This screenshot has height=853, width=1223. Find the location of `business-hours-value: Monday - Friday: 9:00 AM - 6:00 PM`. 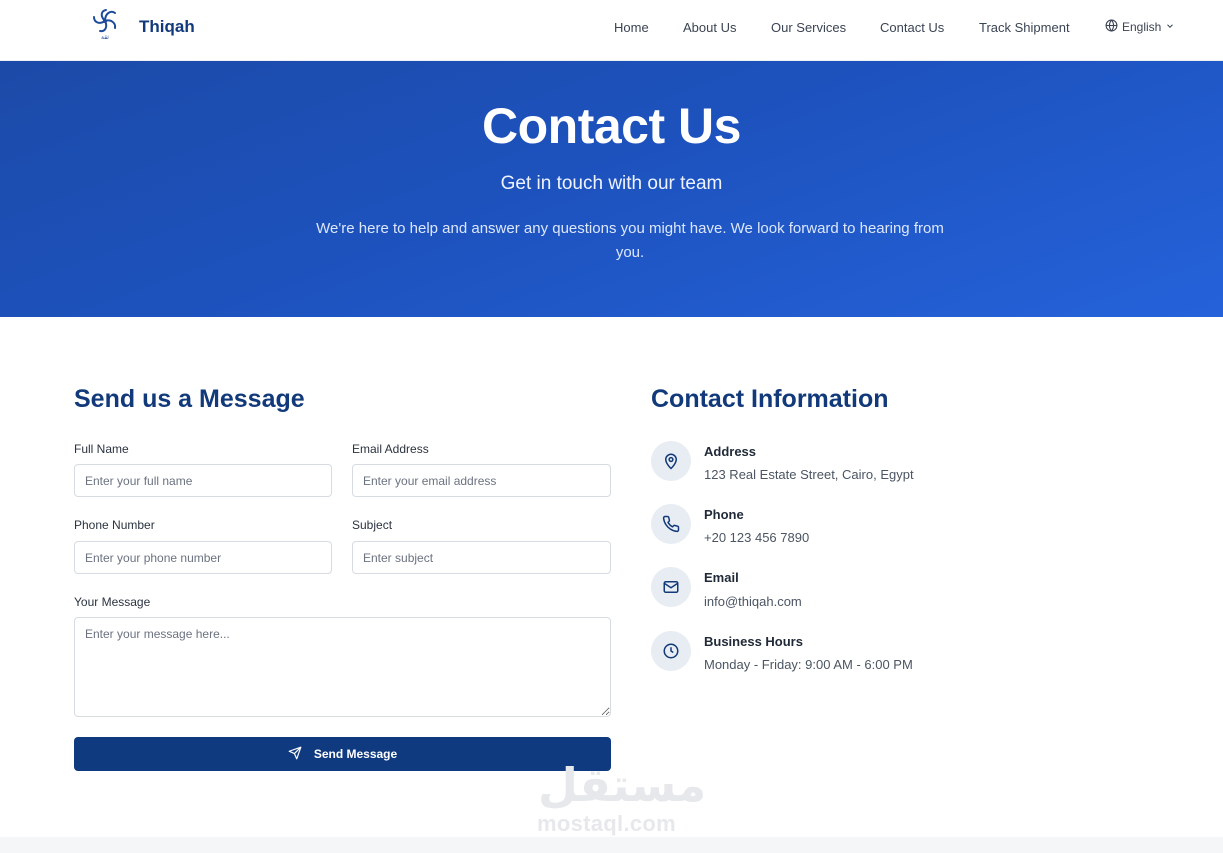

business-hours-value: Monday - Friday: 9:00 AM - 6:00 PM is located at coordinates (808, 664).